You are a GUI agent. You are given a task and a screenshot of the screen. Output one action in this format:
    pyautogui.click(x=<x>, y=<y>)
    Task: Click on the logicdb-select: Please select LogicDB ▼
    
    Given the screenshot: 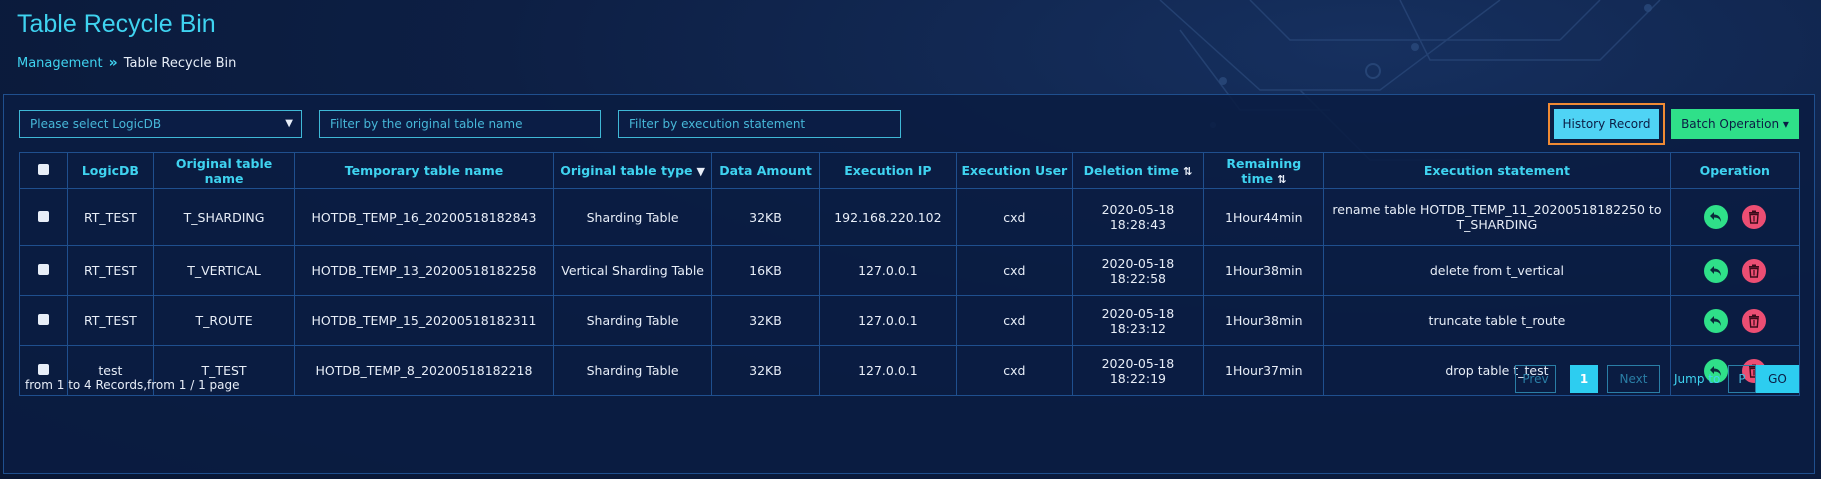 What is the action you would take?
    pyautogui.click(x=160, y=124)
    